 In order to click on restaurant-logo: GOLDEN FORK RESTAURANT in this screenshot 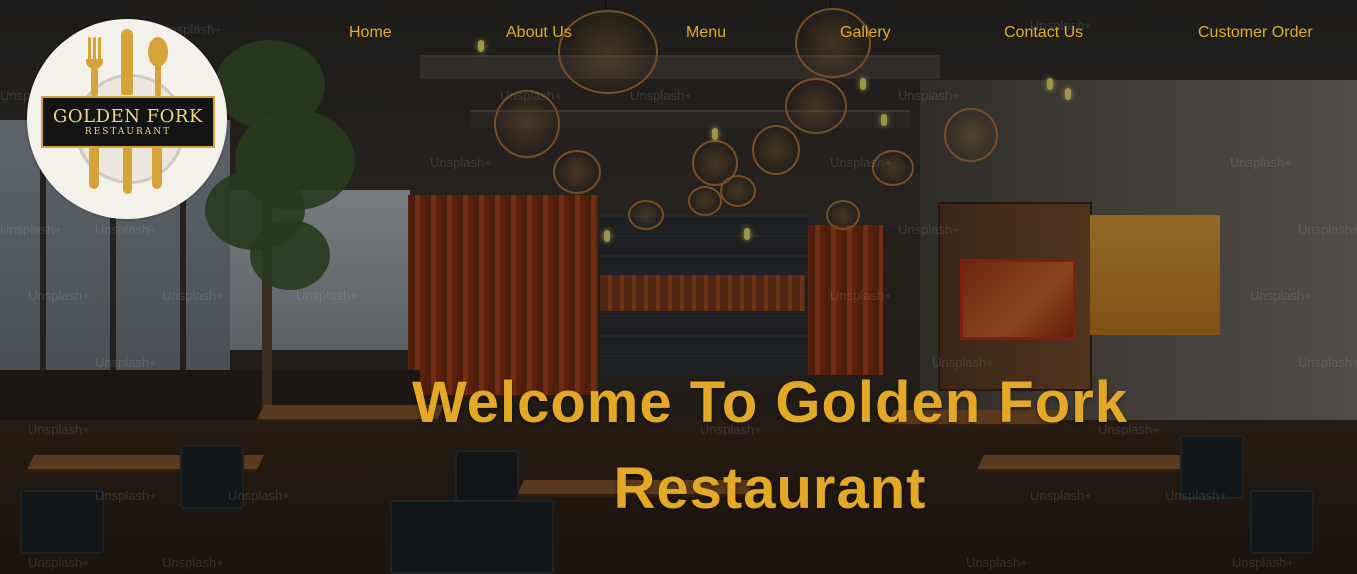, I will do `click(127, 119)`.